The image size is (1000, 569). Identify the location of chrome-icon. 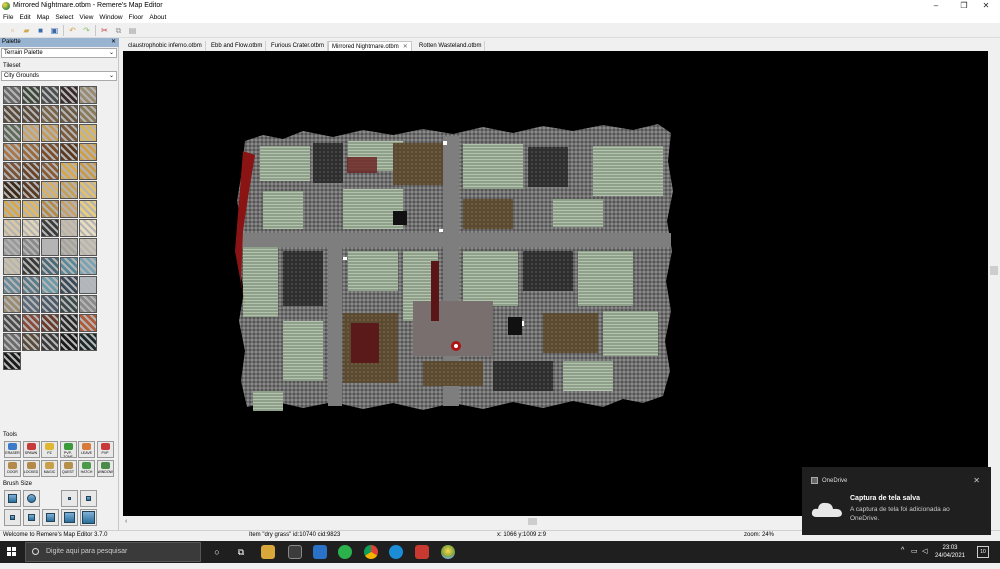
(371, 552).